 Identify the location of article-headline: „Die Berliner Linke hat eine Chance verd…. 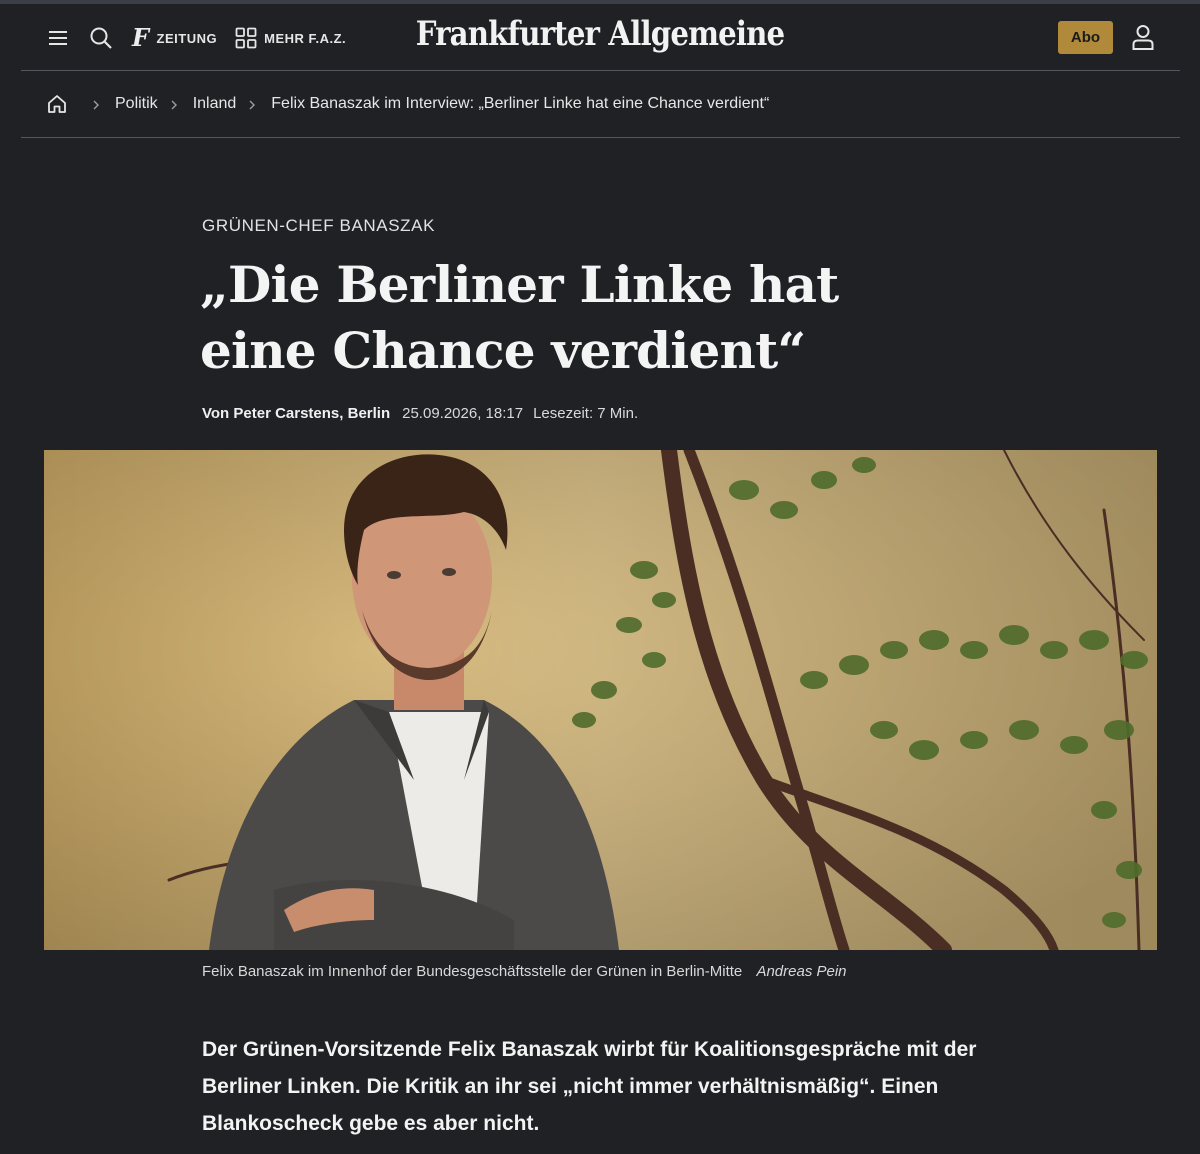
(519, 317).